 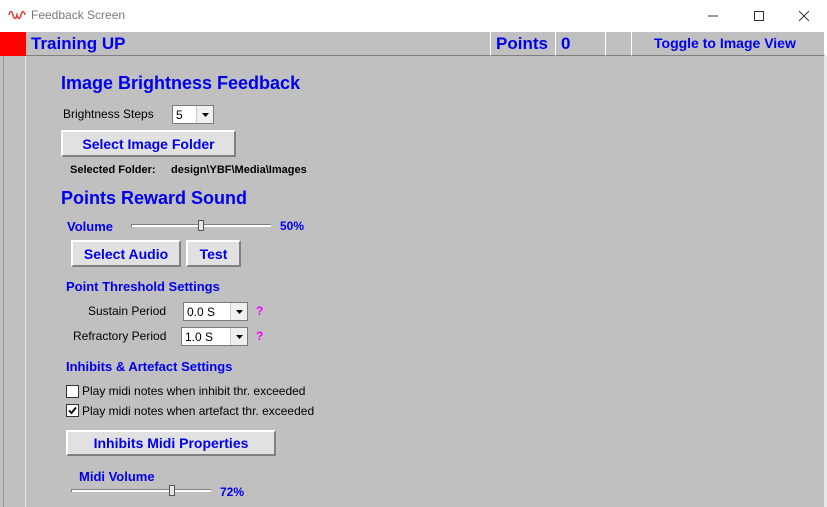 What do you see at coordinates (117, 476) in the screenshot?
I see `midi-volume-label: Midi Volume` at bounding box center [117, 476].